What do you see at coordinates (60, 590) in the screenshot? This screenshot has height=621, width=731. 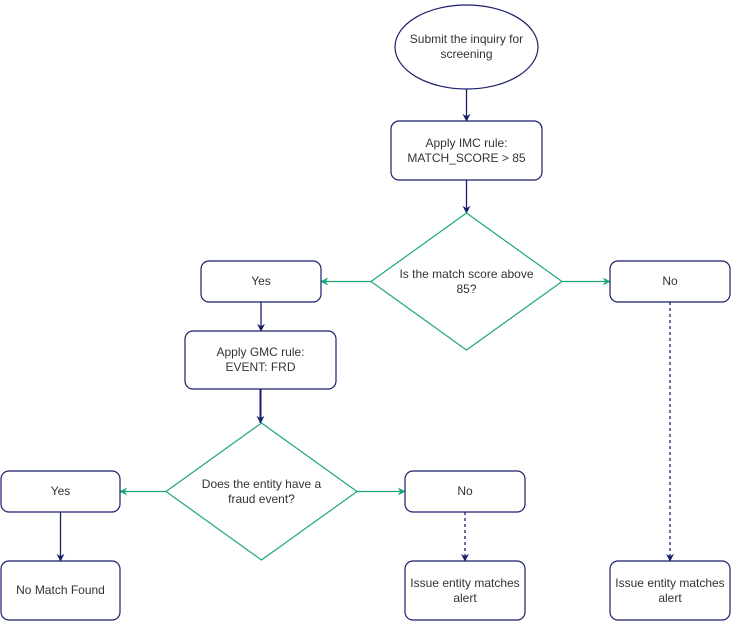 I see `node-no-match-shape` at bounding box center [60, 590].